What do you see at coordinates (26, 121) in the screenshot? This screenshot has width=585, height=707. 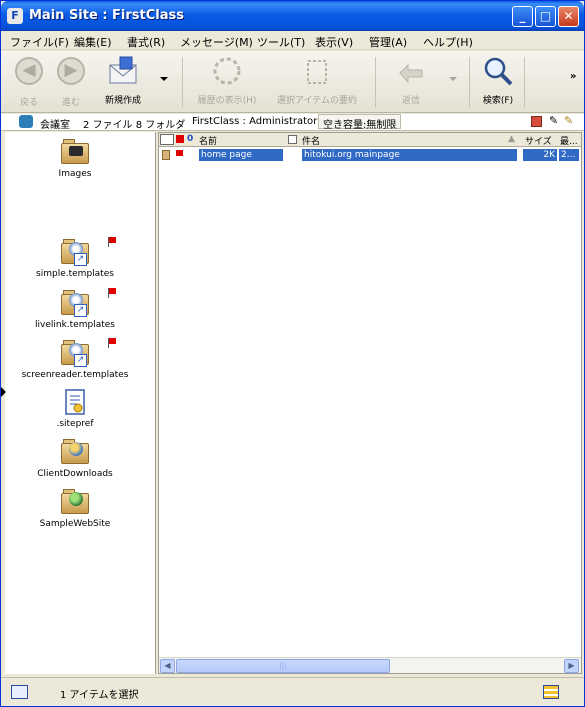 I see `conference-icon` at bounding box center [26, 121].